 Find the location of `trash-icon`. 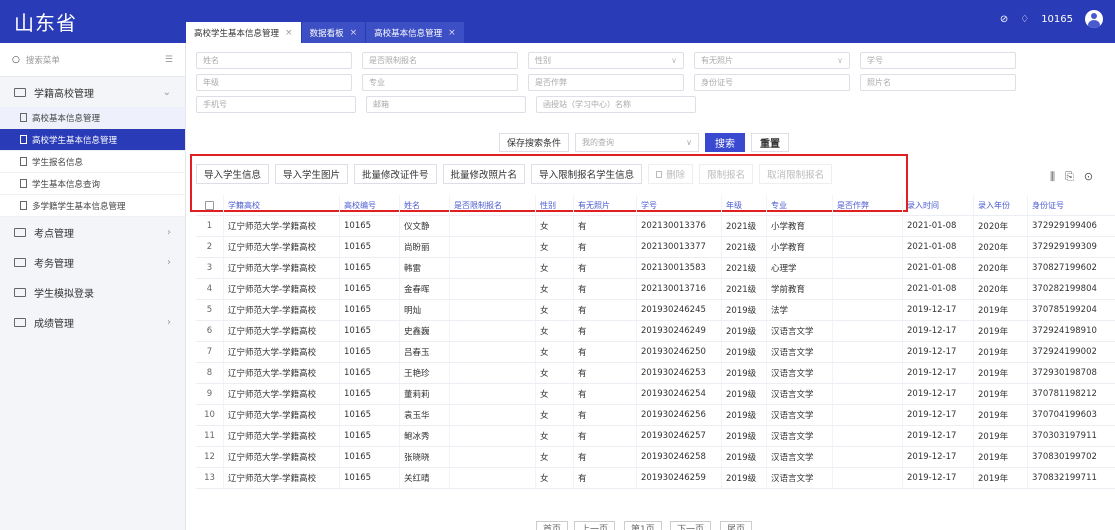

trash-icon is located at coordinates (659, 174).